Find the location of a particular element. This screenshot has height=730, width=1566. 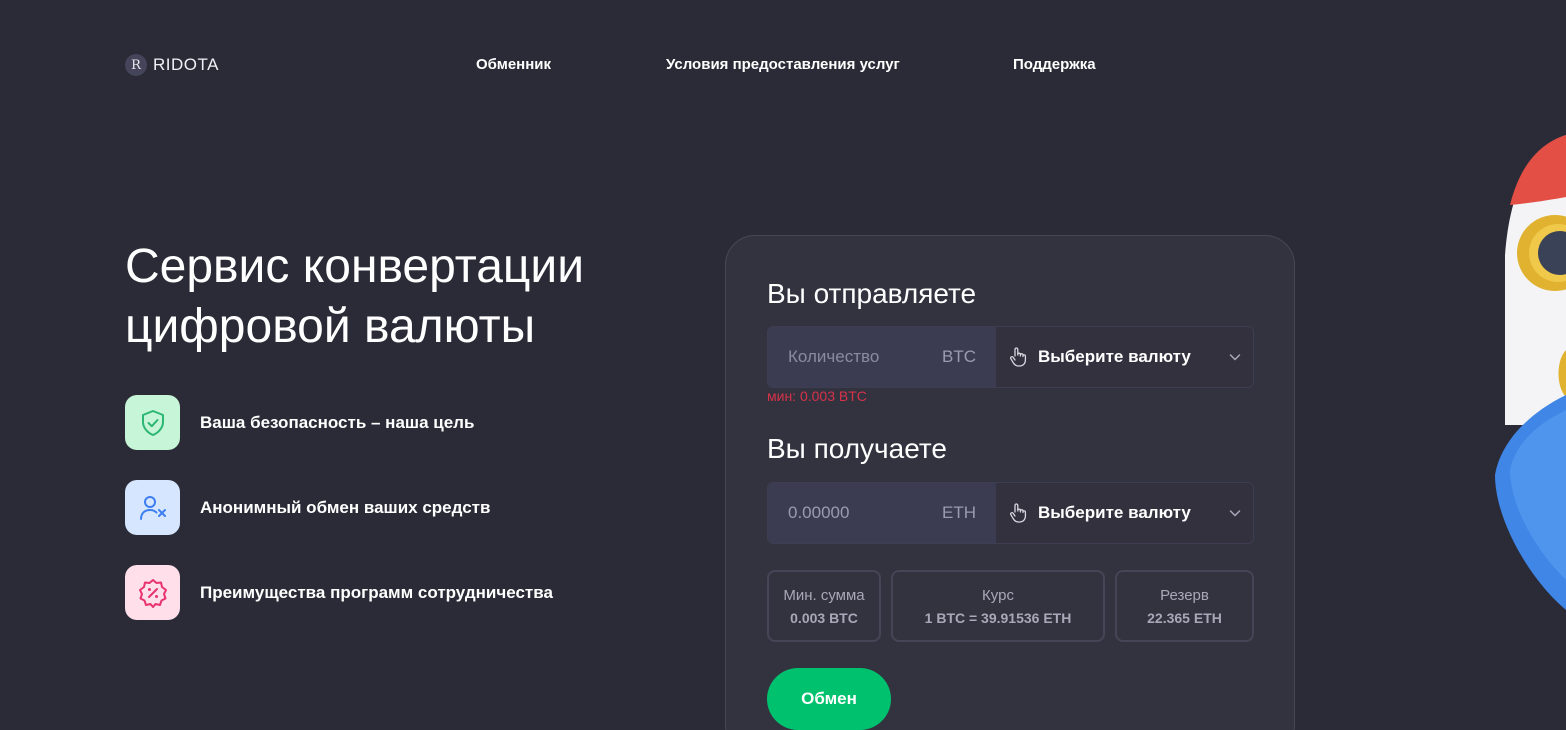

send-amount-input is located at coordinates (853, 357).